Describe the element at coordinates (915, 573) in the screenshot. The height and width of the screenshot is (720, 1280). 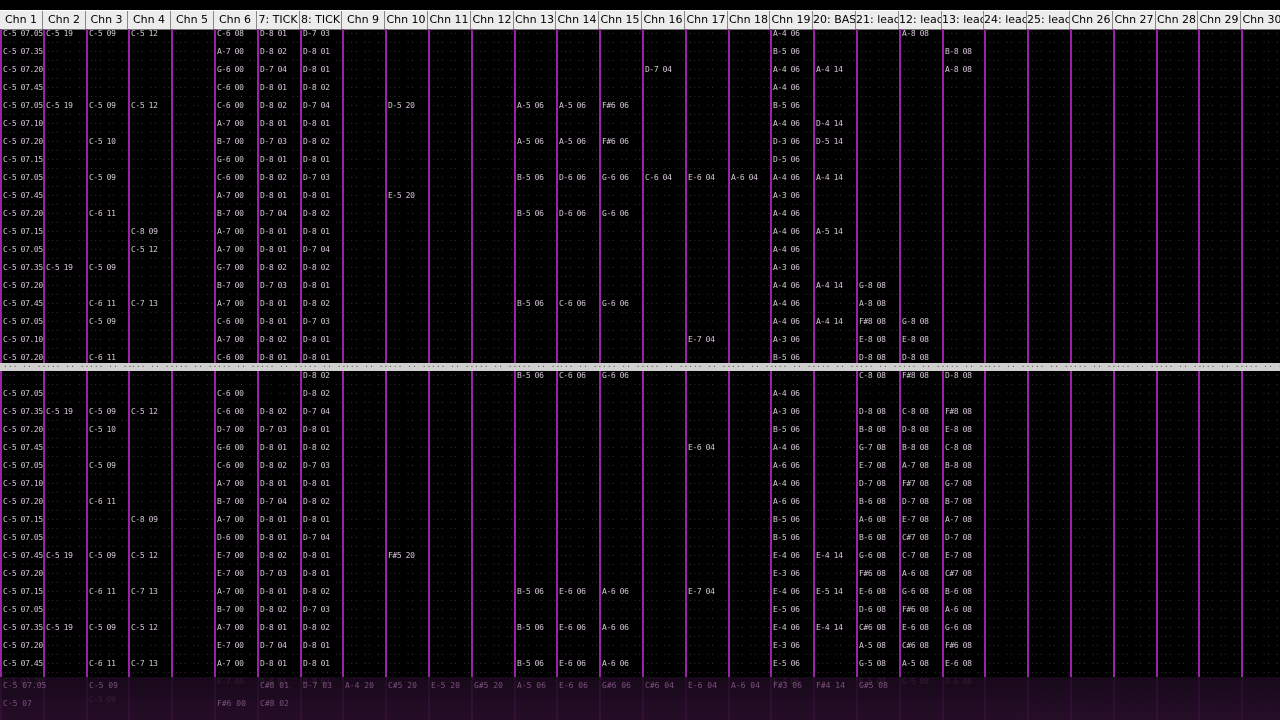
I see `pattern-cell: A-6 08` at that location.